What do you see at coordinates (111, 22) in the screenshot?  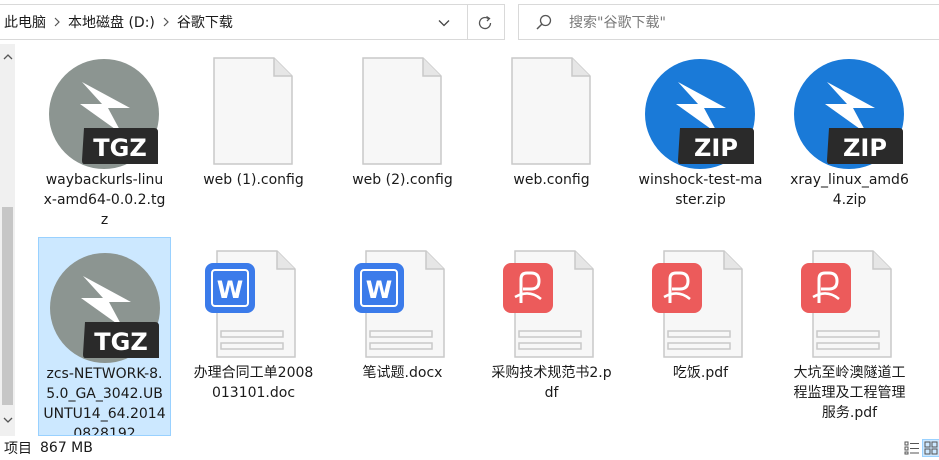 I see `breadcrumb-local-disk: 本地磁盘 (D:)` at bounding box center [111, 22].